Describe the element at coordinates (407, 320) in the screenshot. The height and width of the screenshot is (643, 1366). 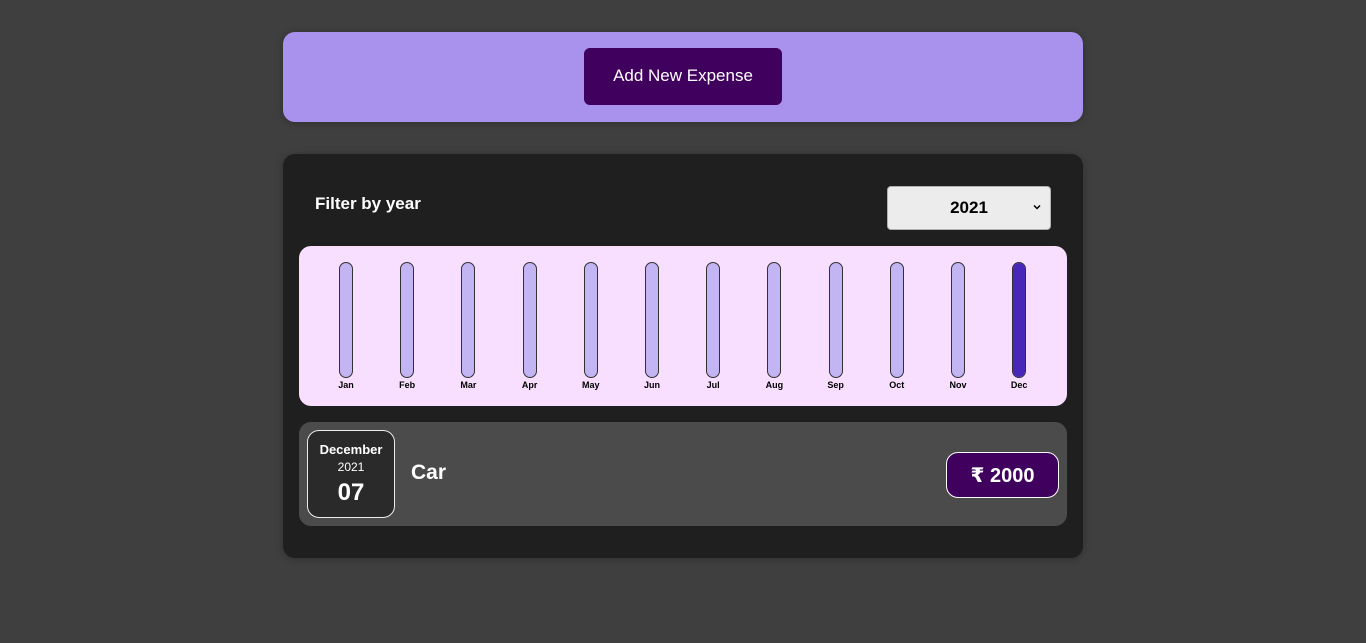
I see `chart-bar-feb` at that location.